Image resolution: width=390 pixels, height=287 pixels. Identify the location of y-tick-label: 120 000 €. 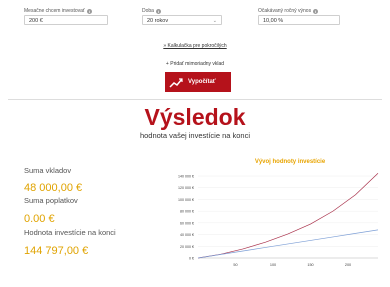
(186, 188).